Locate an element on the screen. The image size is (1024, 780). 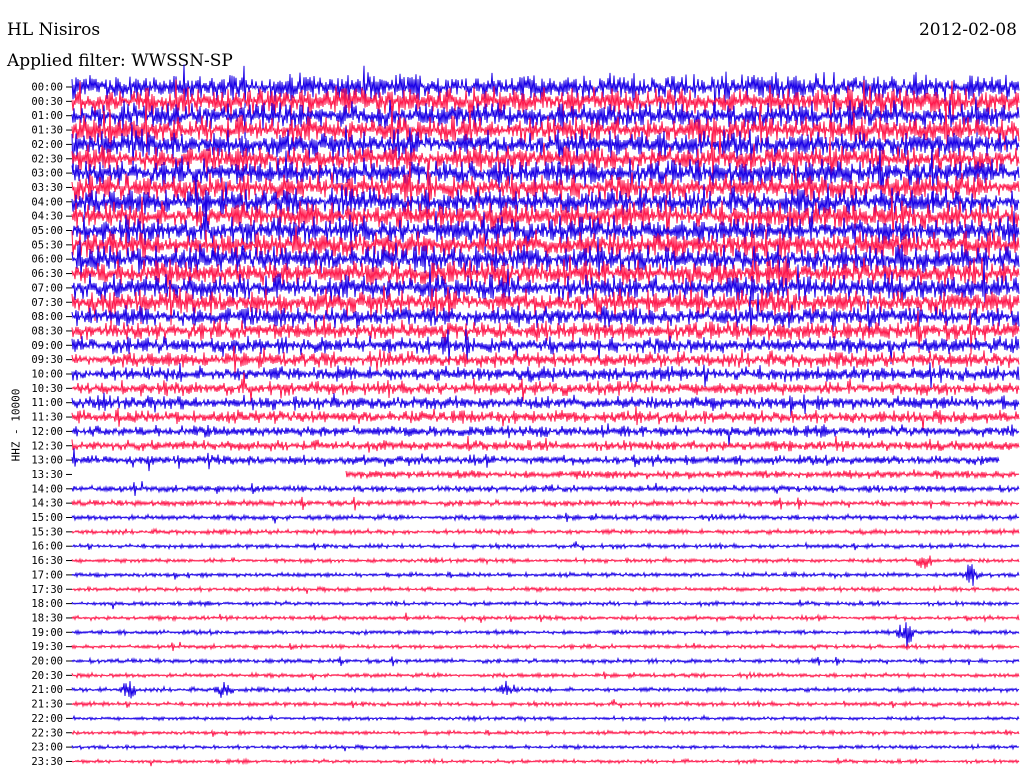
tick-label: 16:30 is located at coordinates (47, 561).